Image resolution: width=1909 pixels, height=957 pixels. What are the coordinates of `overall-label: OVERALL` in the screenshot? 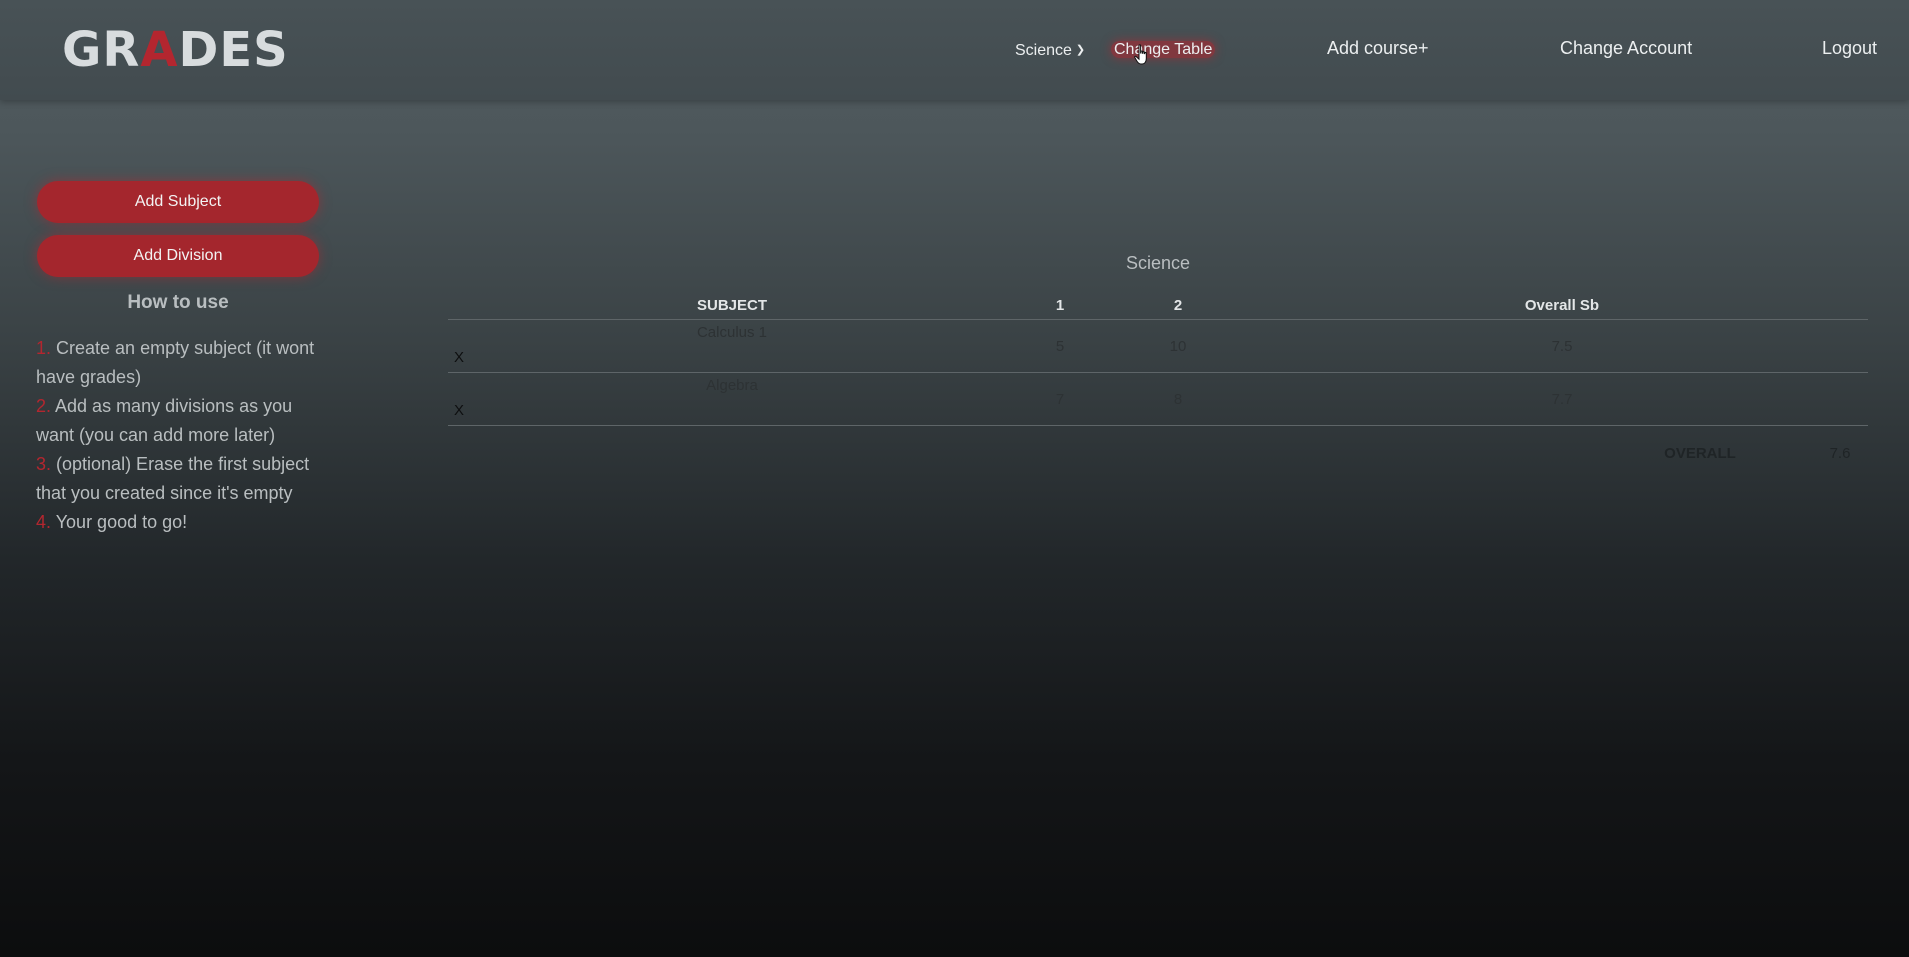 It's located at (1700, 453).